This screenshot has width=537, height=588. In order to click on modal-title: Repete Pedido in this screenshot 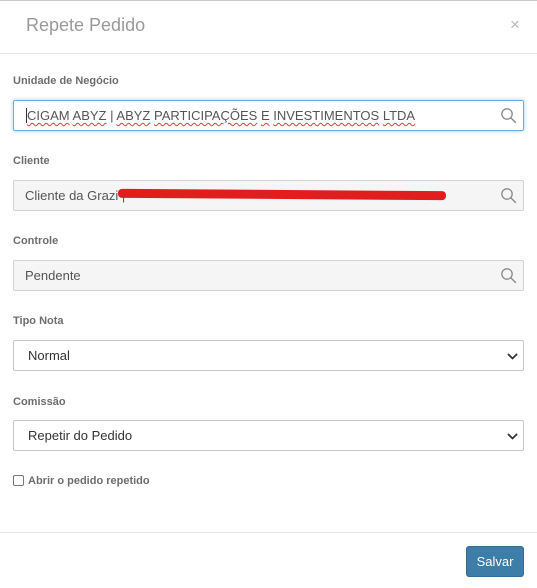, I will do `click(86, 25)`.